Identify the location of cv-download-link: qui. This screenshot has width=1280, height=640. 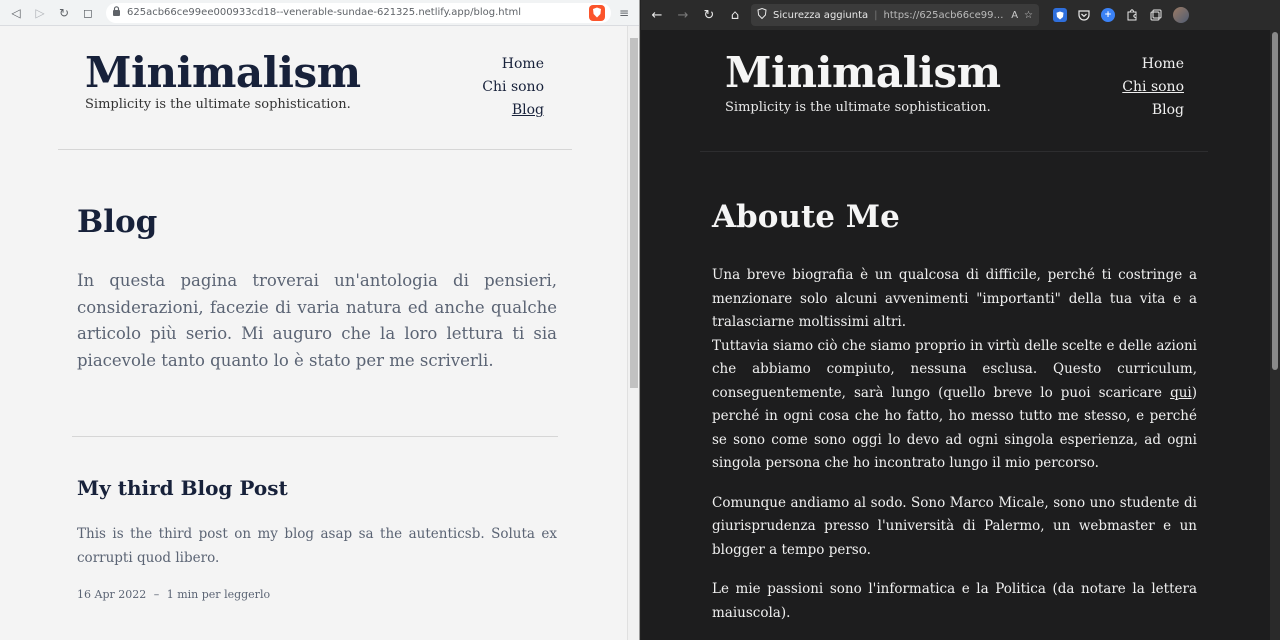
(1181, 393).